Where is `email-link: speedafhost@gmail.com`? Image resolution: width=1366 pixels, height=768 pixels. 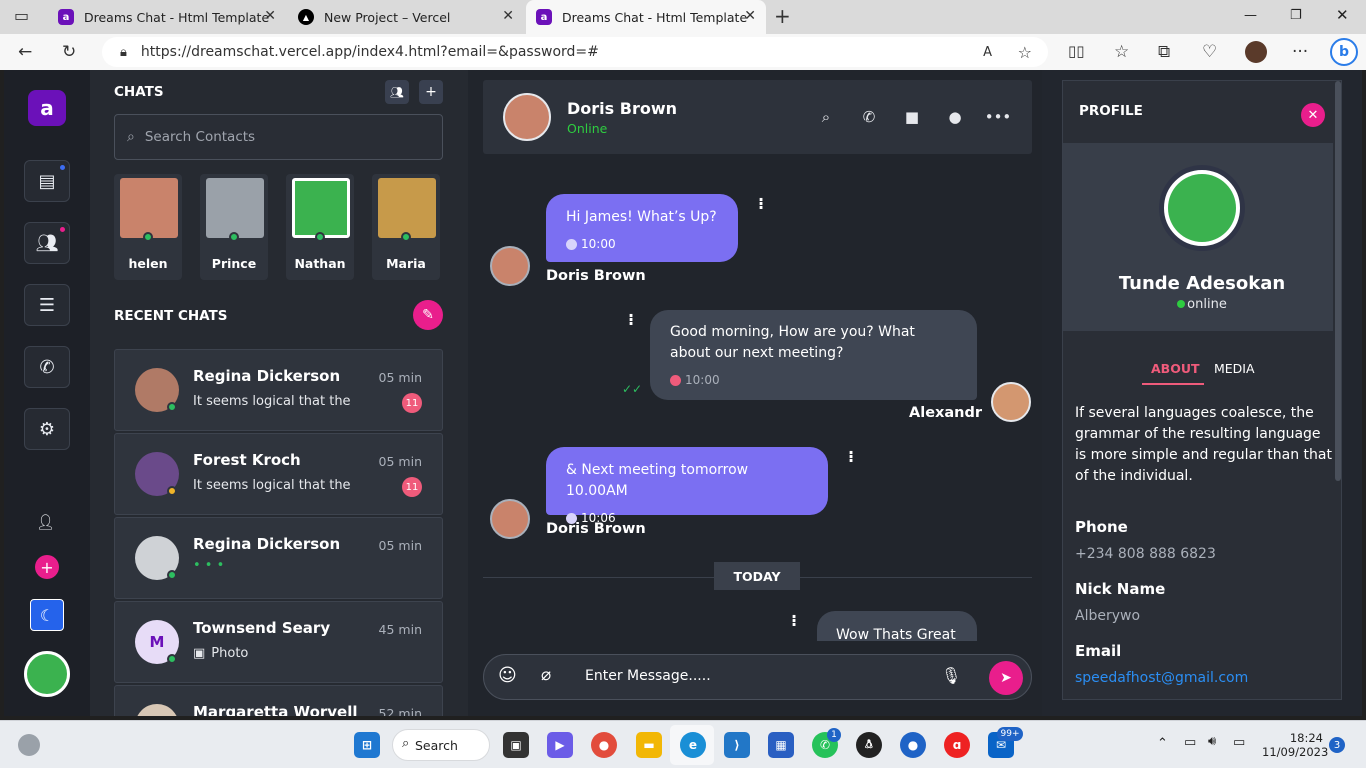
email-link: speedafhost@gmail.com is located at coordinates (1161, 678).